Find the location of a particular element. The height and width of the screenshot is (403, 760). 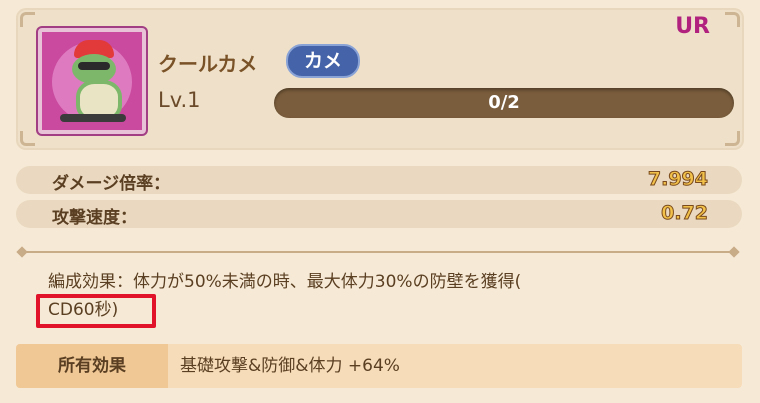

owned-effect-value: 基礎攻撃&防御&体力 +64% is located at coordinates (290, 366).